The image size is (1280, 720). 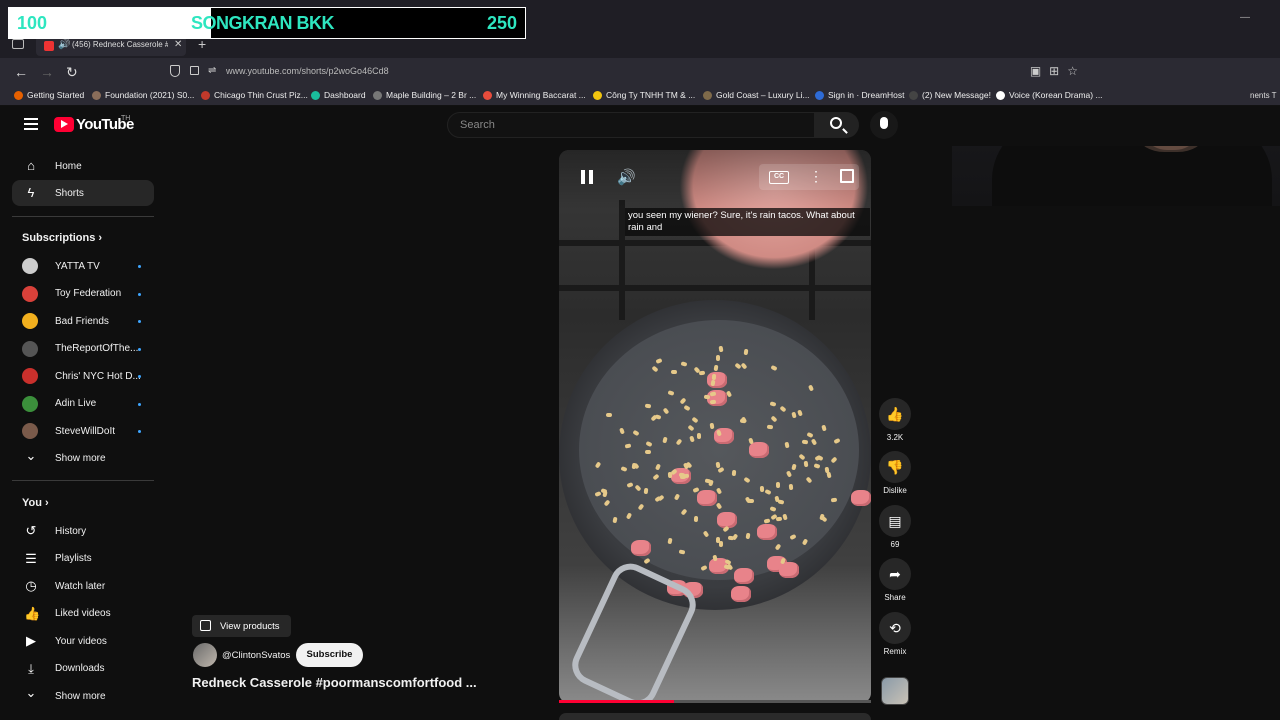 What do you see at coordinates (18, 44) in the screenshot?
I see `tab-list-icon` at bounding box center [18, 44].